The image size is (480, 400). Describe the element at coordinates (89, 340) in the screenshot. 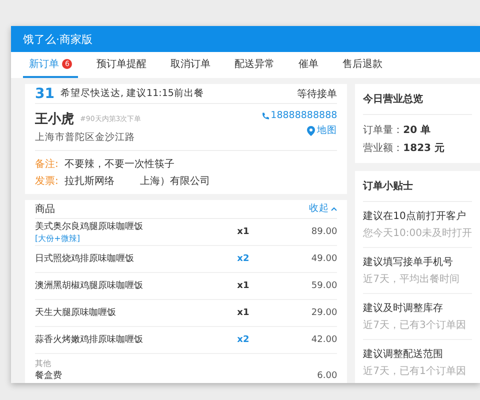

I see `item-name: 蒜香火烤嫩鸡排原味咖喱饭` at that location.